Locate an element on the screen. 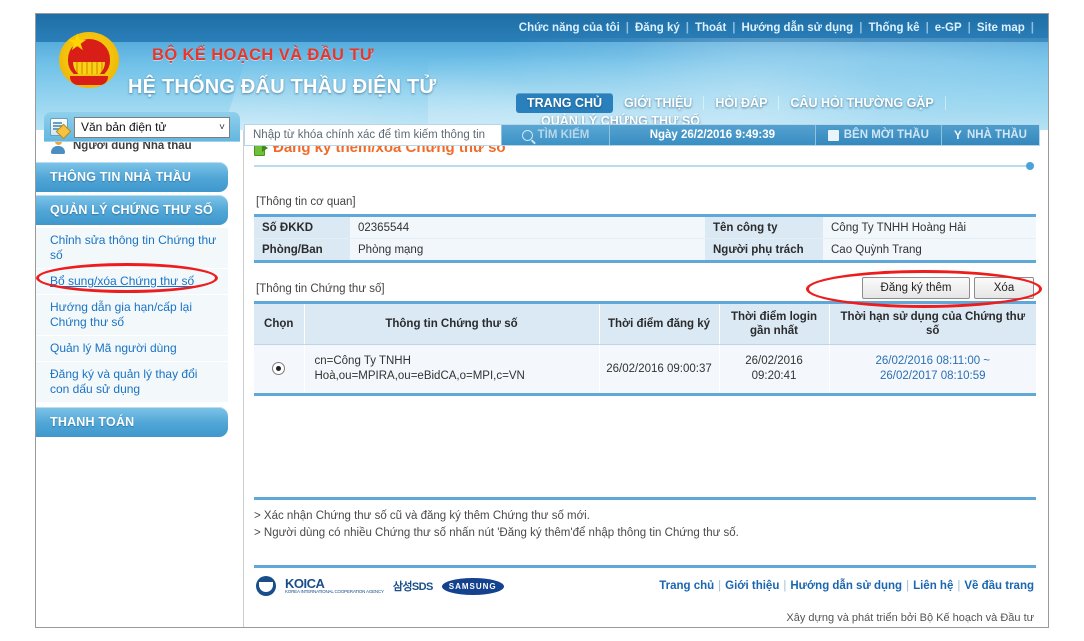  nav-item-qna: HỎI ĐÁP is located at coordinates (741, 103).